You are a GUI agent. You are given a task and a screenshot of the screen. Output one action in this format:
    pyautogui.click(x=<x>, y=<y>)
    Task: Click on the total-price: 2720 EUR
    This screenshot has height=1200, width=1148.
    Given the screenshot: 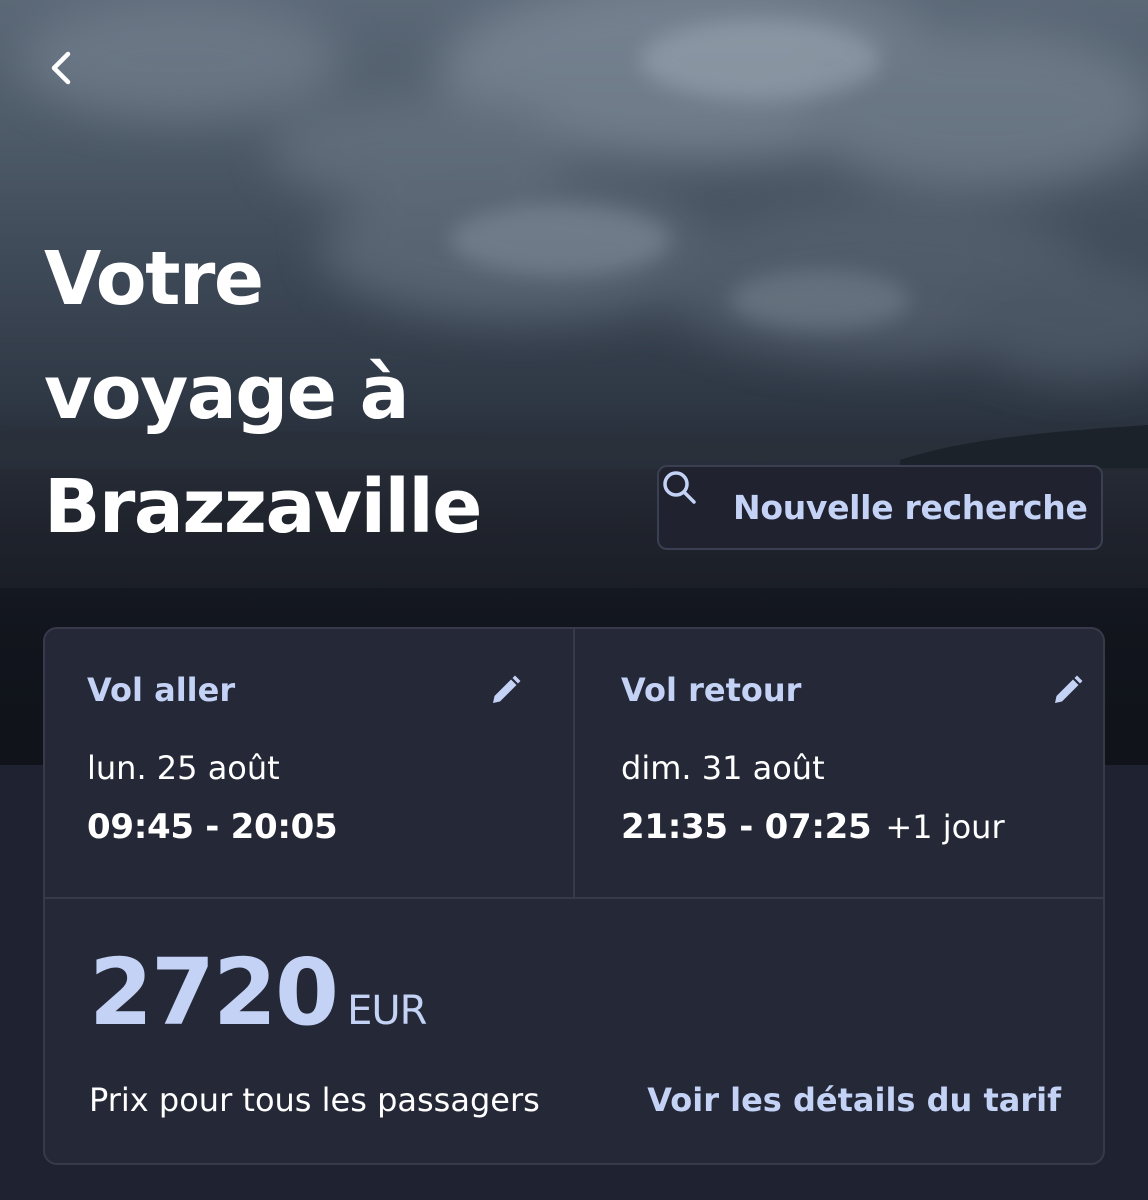 What is the action you would take?
    pyautogui.click(x=258, y=992)
    